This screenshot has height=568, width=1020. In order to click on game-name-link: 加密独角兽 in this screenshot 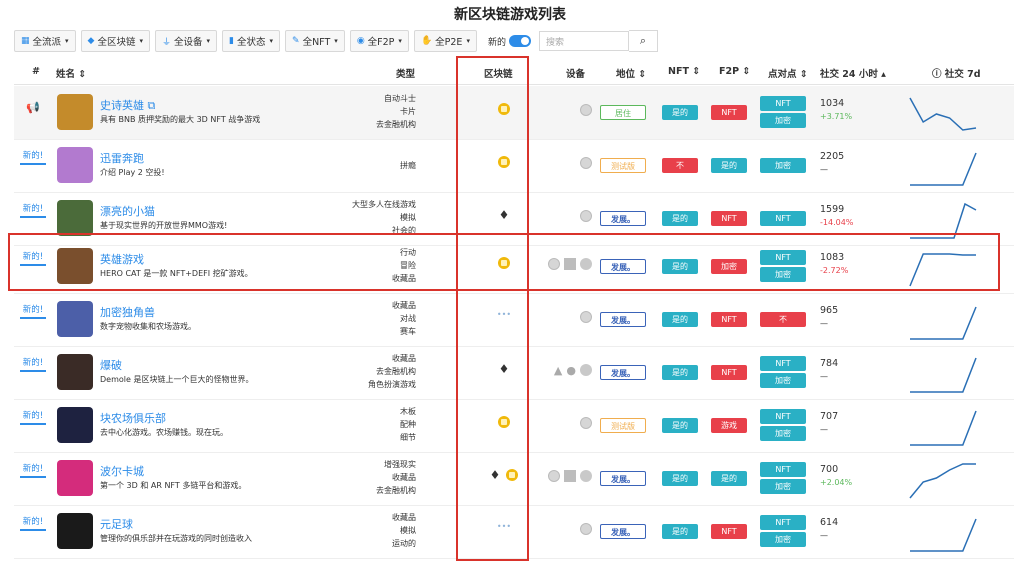, I will do `click(127, 312)`.